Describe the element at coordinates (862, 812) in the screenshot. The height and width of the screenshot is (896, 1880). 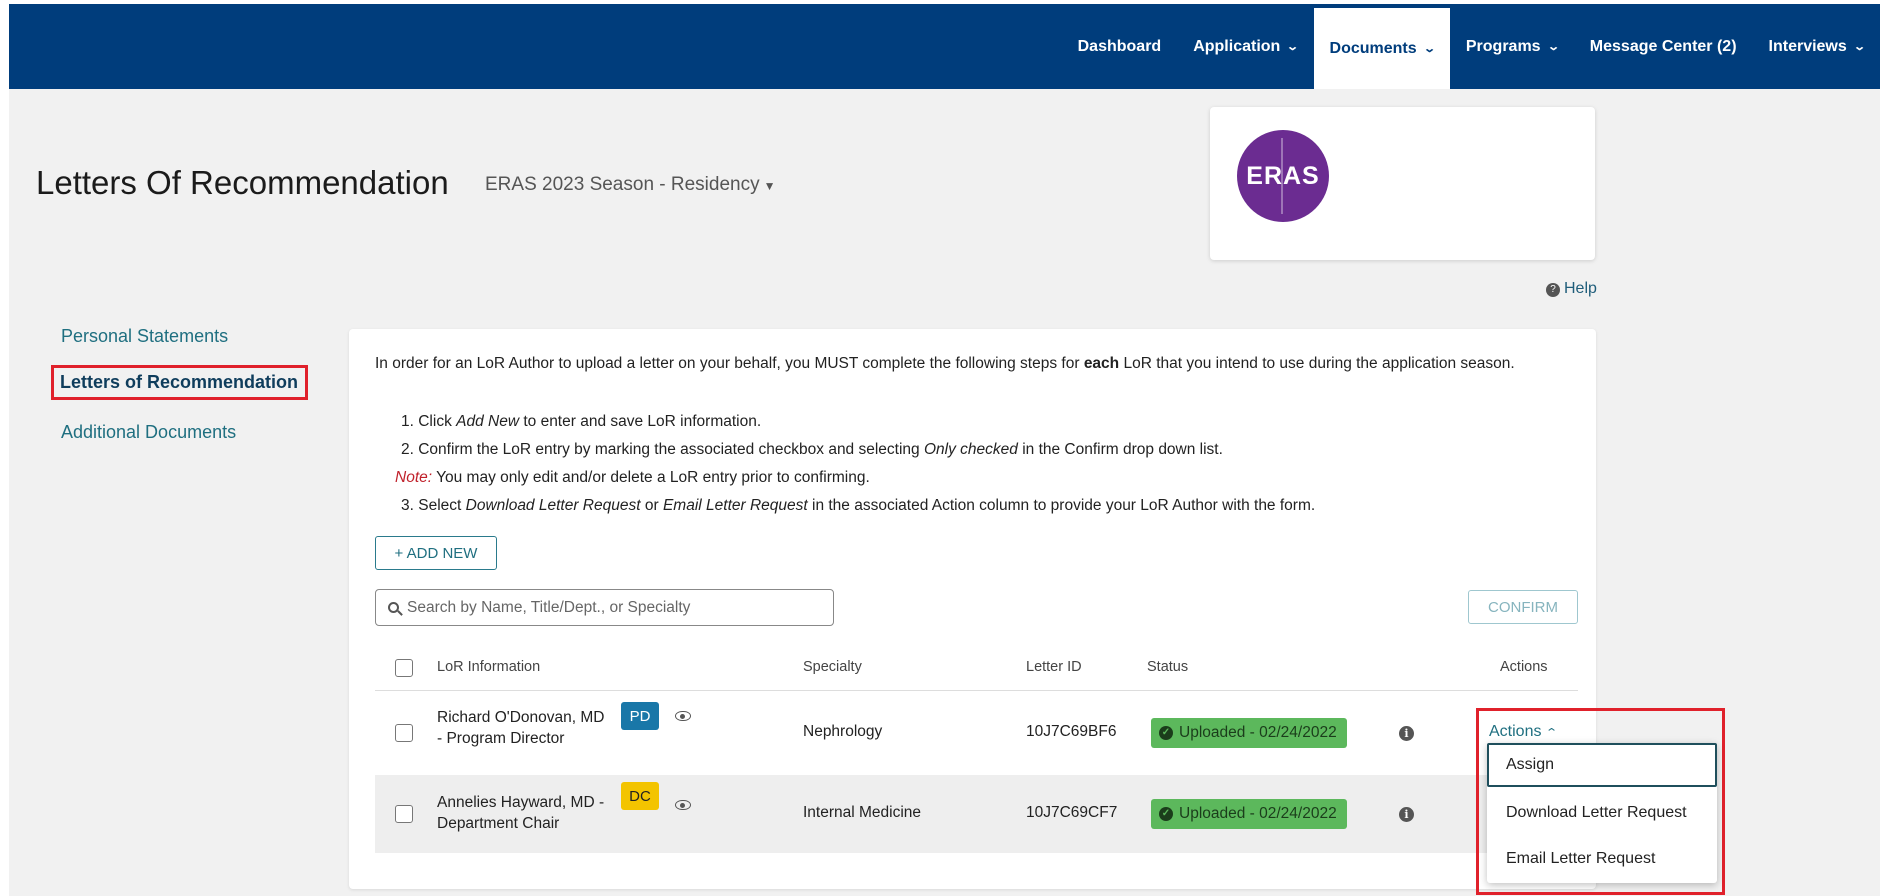
I see `specialty-cell: Internal Medicine` at that location.